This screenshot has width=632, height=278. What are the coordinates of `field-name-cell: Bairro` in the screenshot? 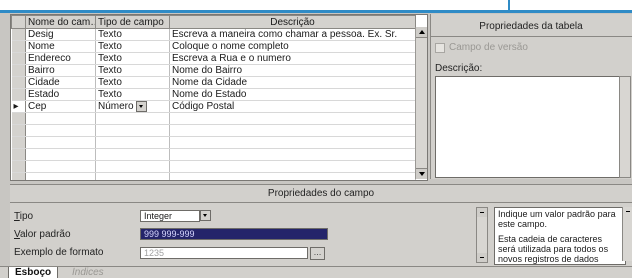 It's located at (60, 70).